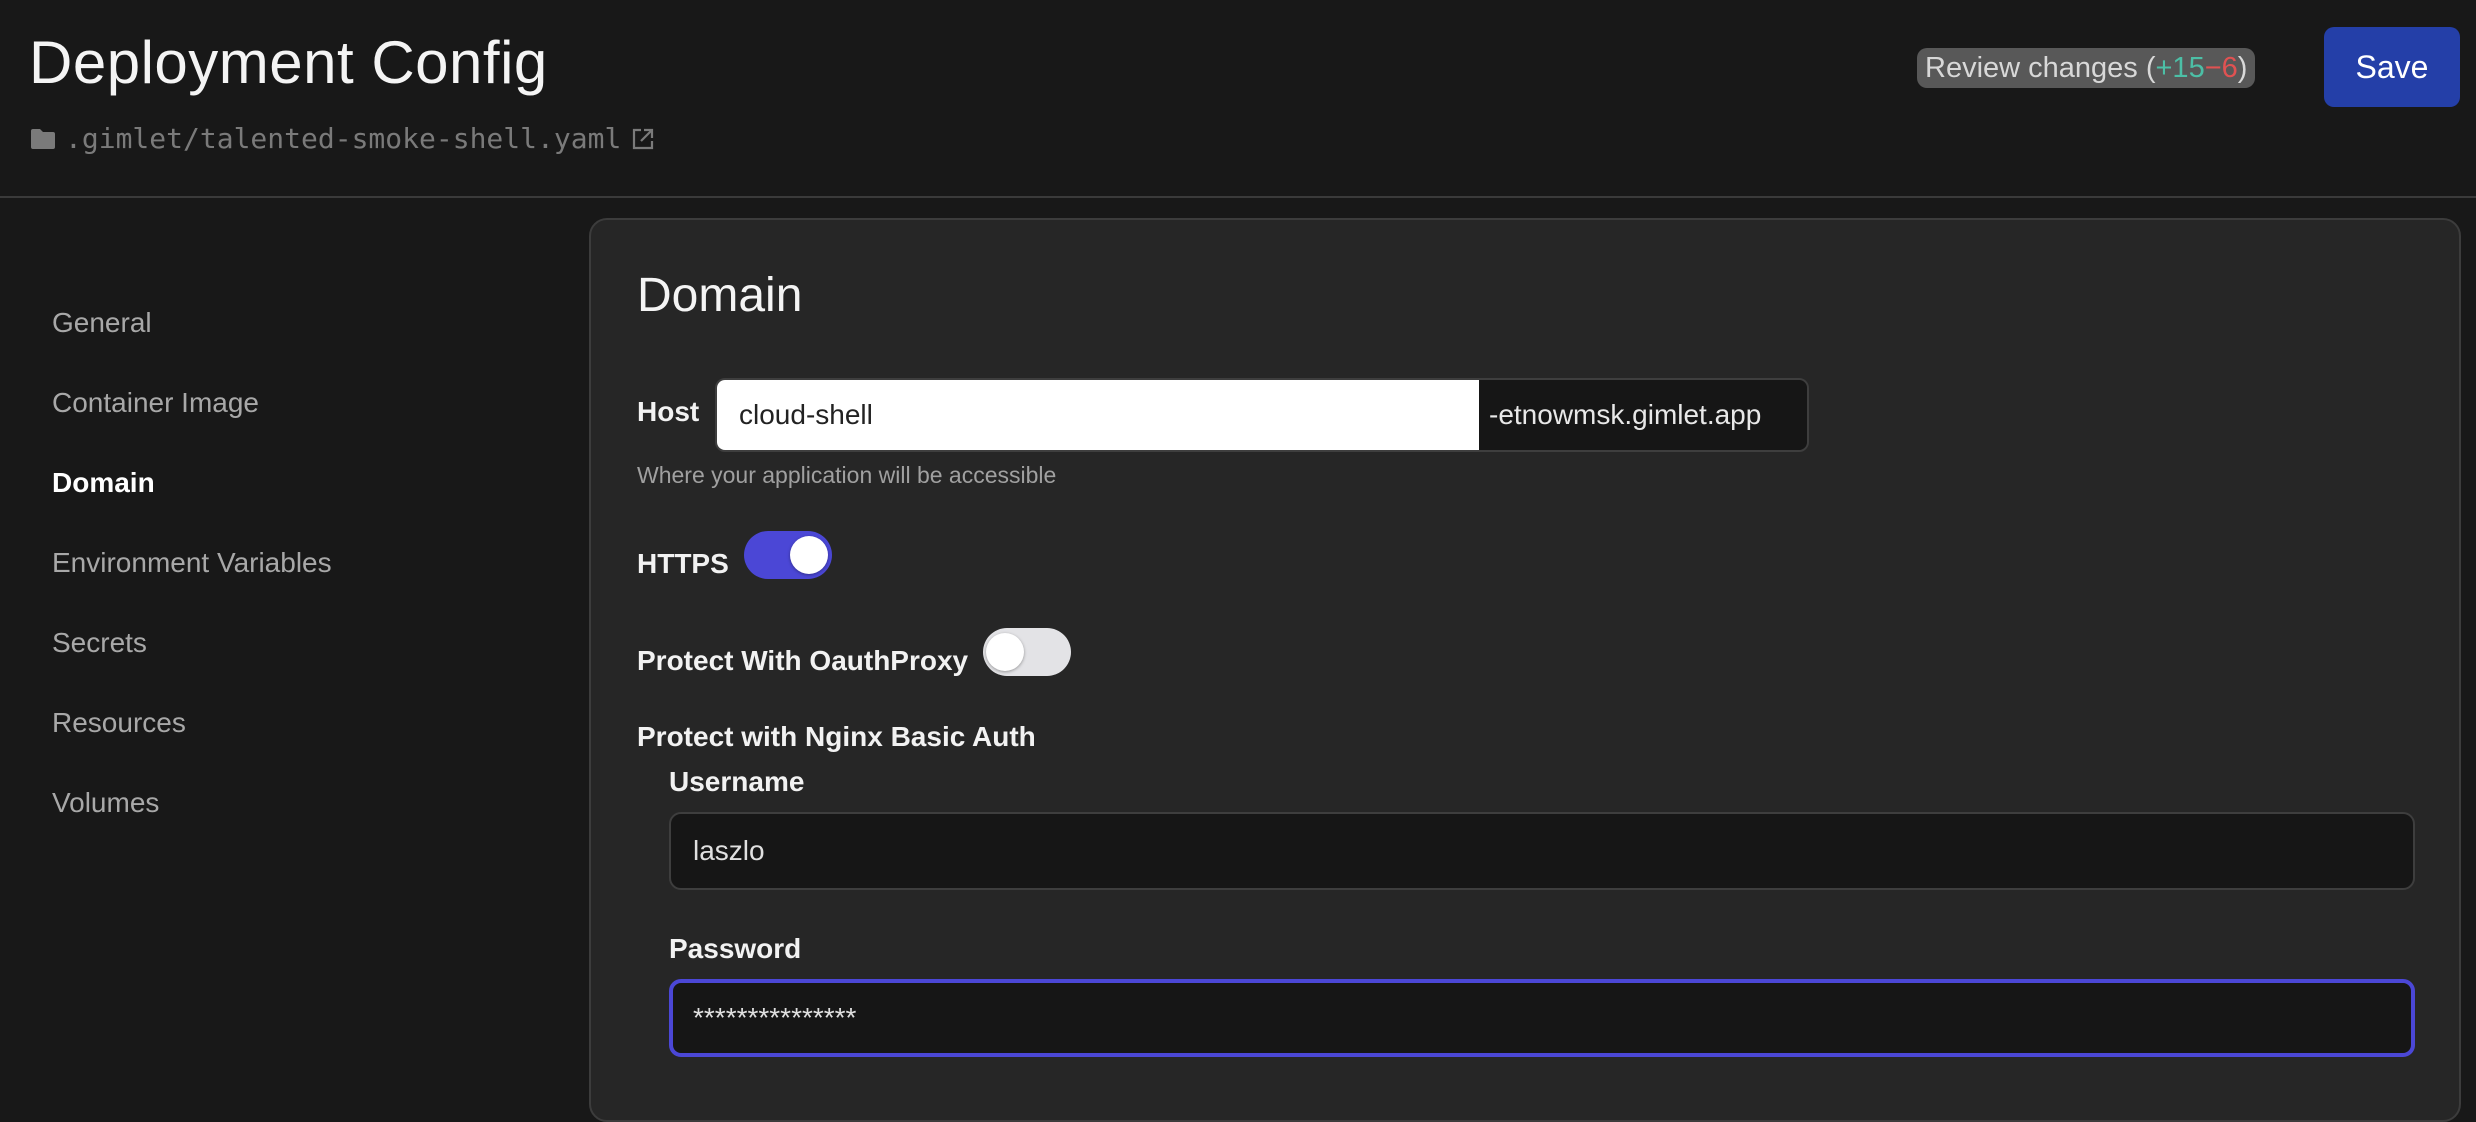  I want to click on host-input, so click(1098, 415).